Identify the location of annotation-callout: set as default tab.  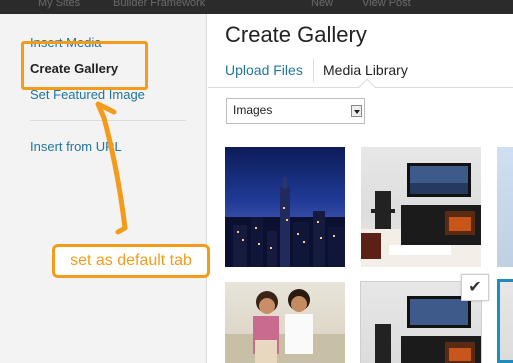
(131, 261).